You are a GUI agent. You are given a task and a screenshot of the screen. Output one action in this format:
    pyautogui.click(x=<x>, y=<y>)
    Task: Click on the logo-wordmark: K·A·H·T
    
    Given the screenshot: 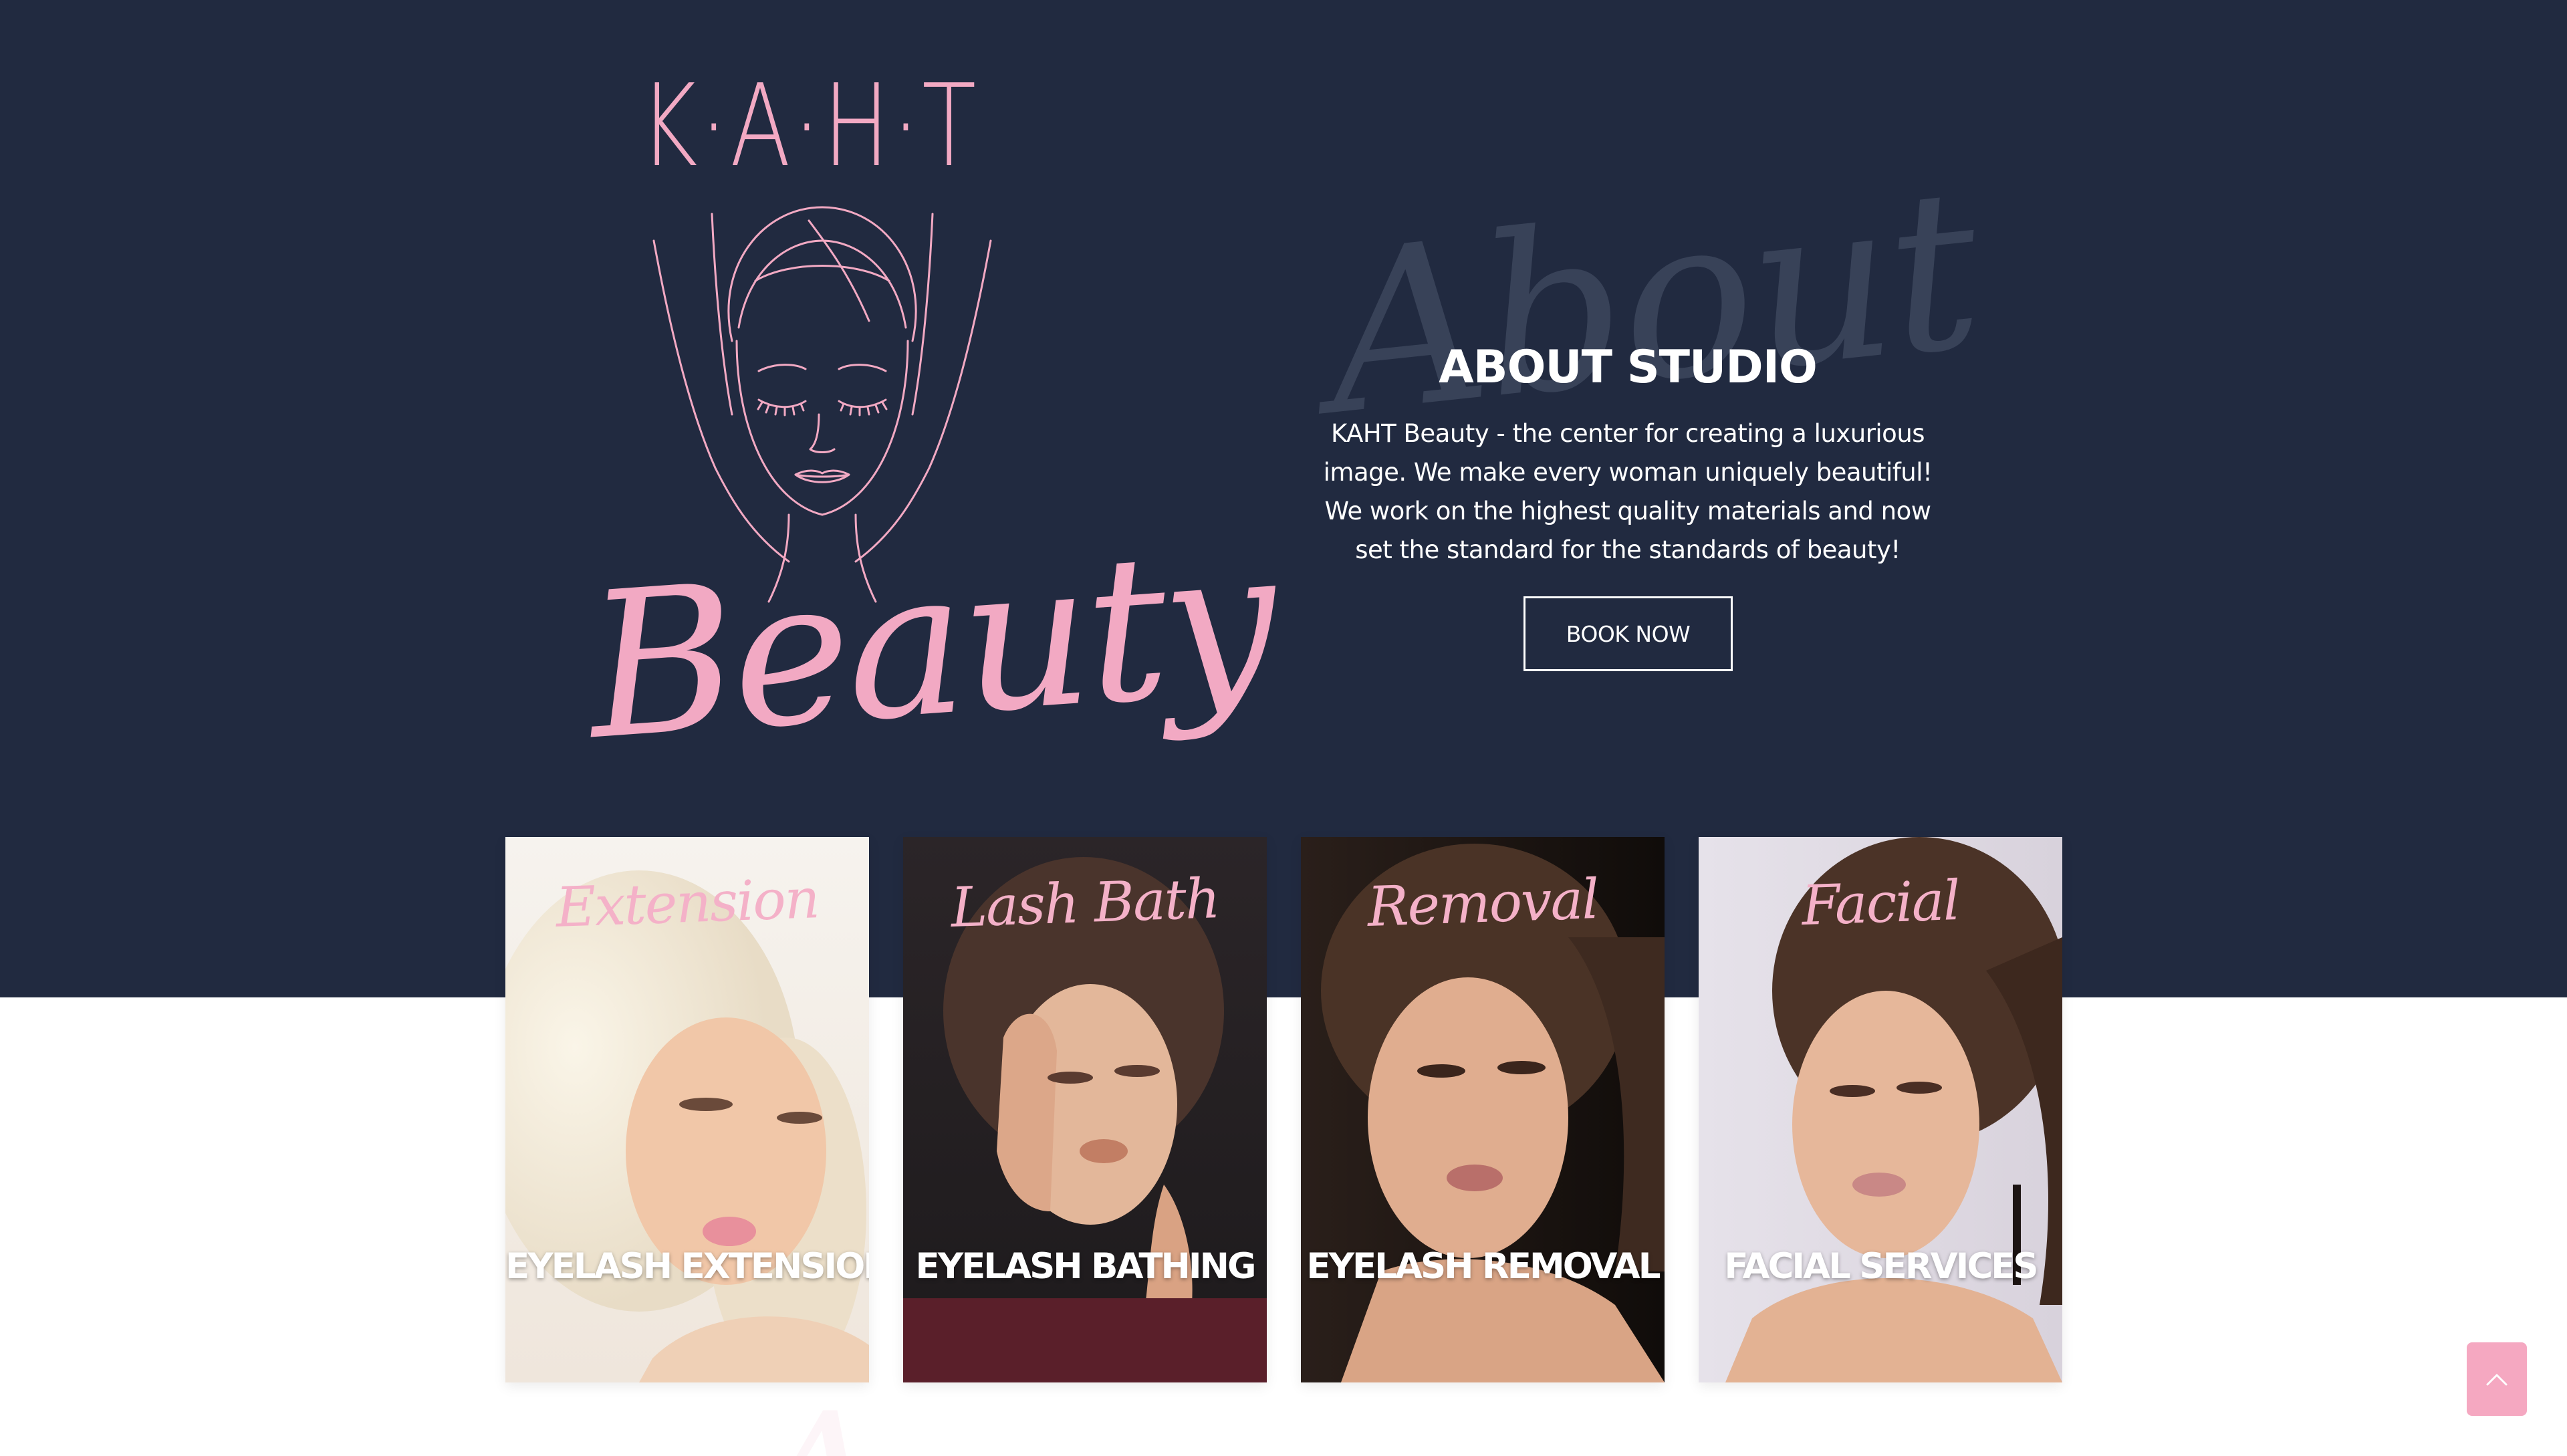 What is the action you would take?
    pyautogui.click(x=809, y=126)
    